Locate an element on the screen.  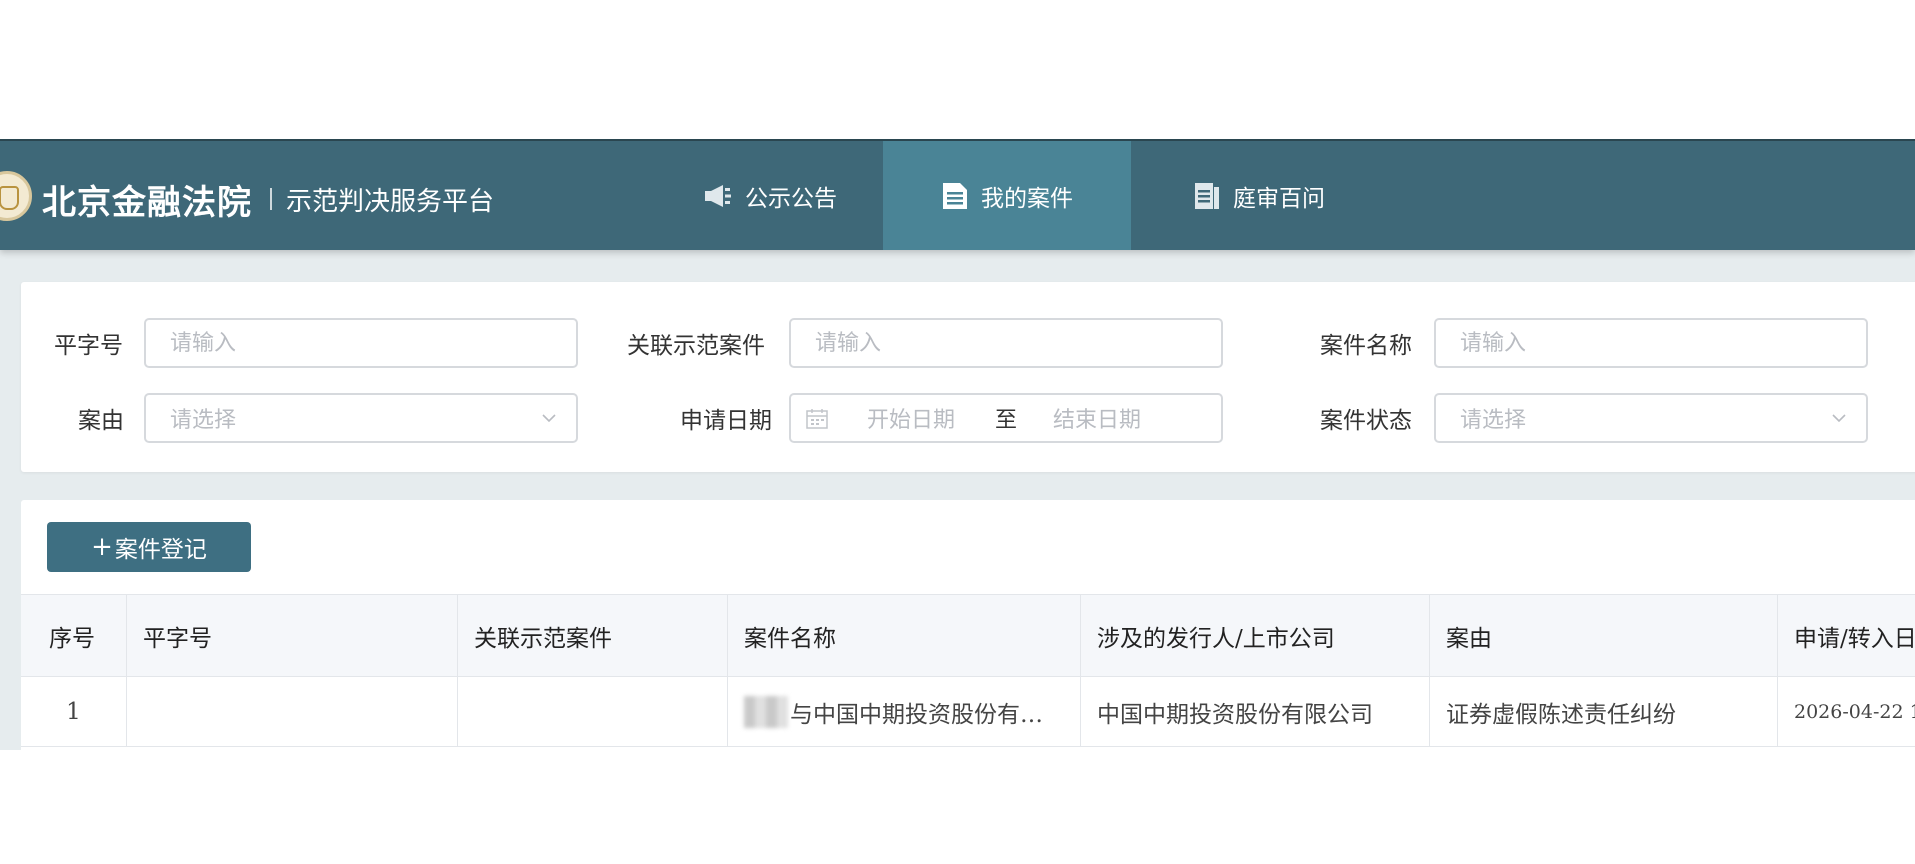
end-date-placeholder: 结束日期 is located at coordinates (1097, 418).